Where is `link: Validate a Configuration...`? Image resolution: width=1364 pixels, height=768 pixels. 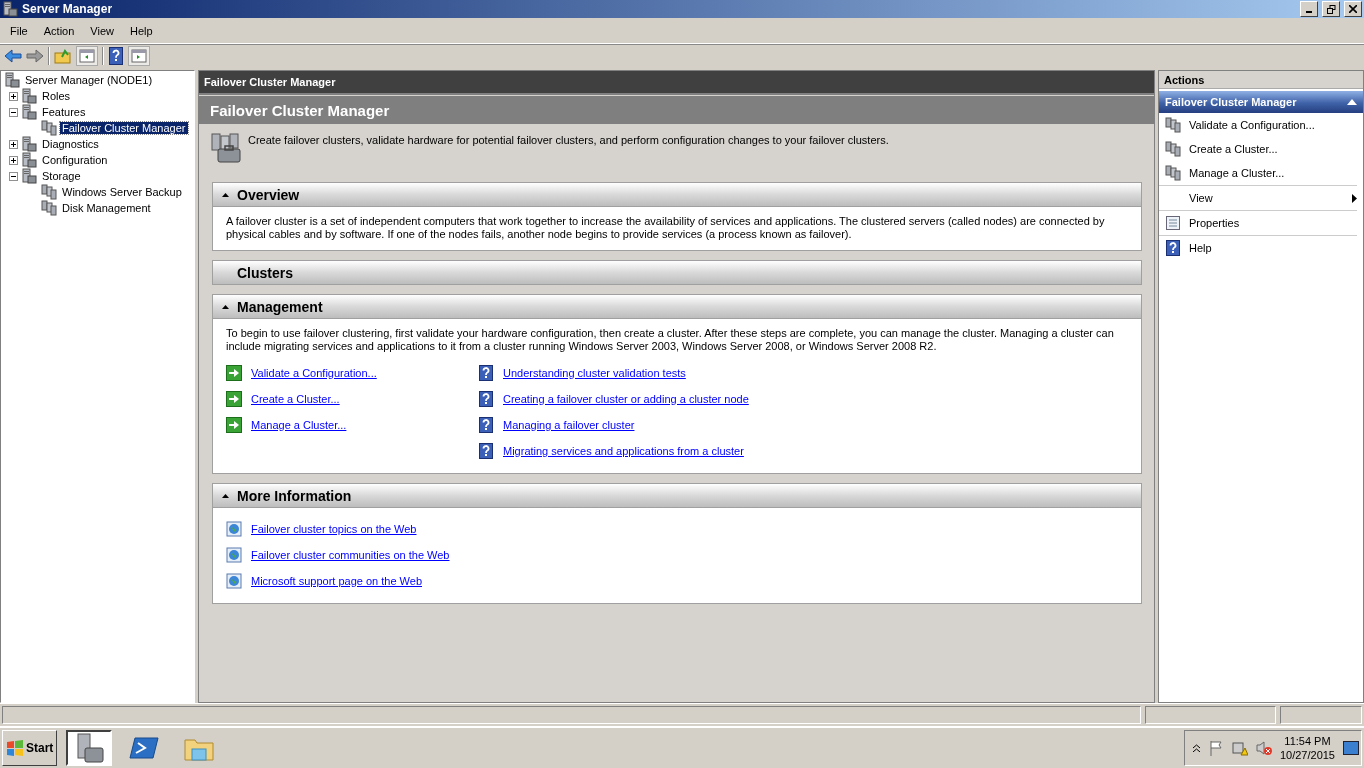 link: Validate a Configuration... is located at coordinates (314, 373).